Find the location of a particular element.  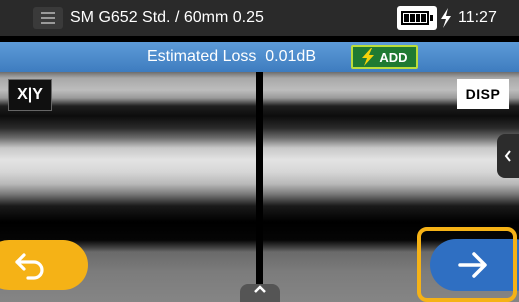

splice-center-line is located at coordinates (259, 187).